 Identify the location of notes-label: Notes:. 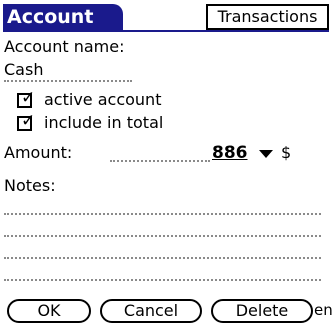
(30, 185).